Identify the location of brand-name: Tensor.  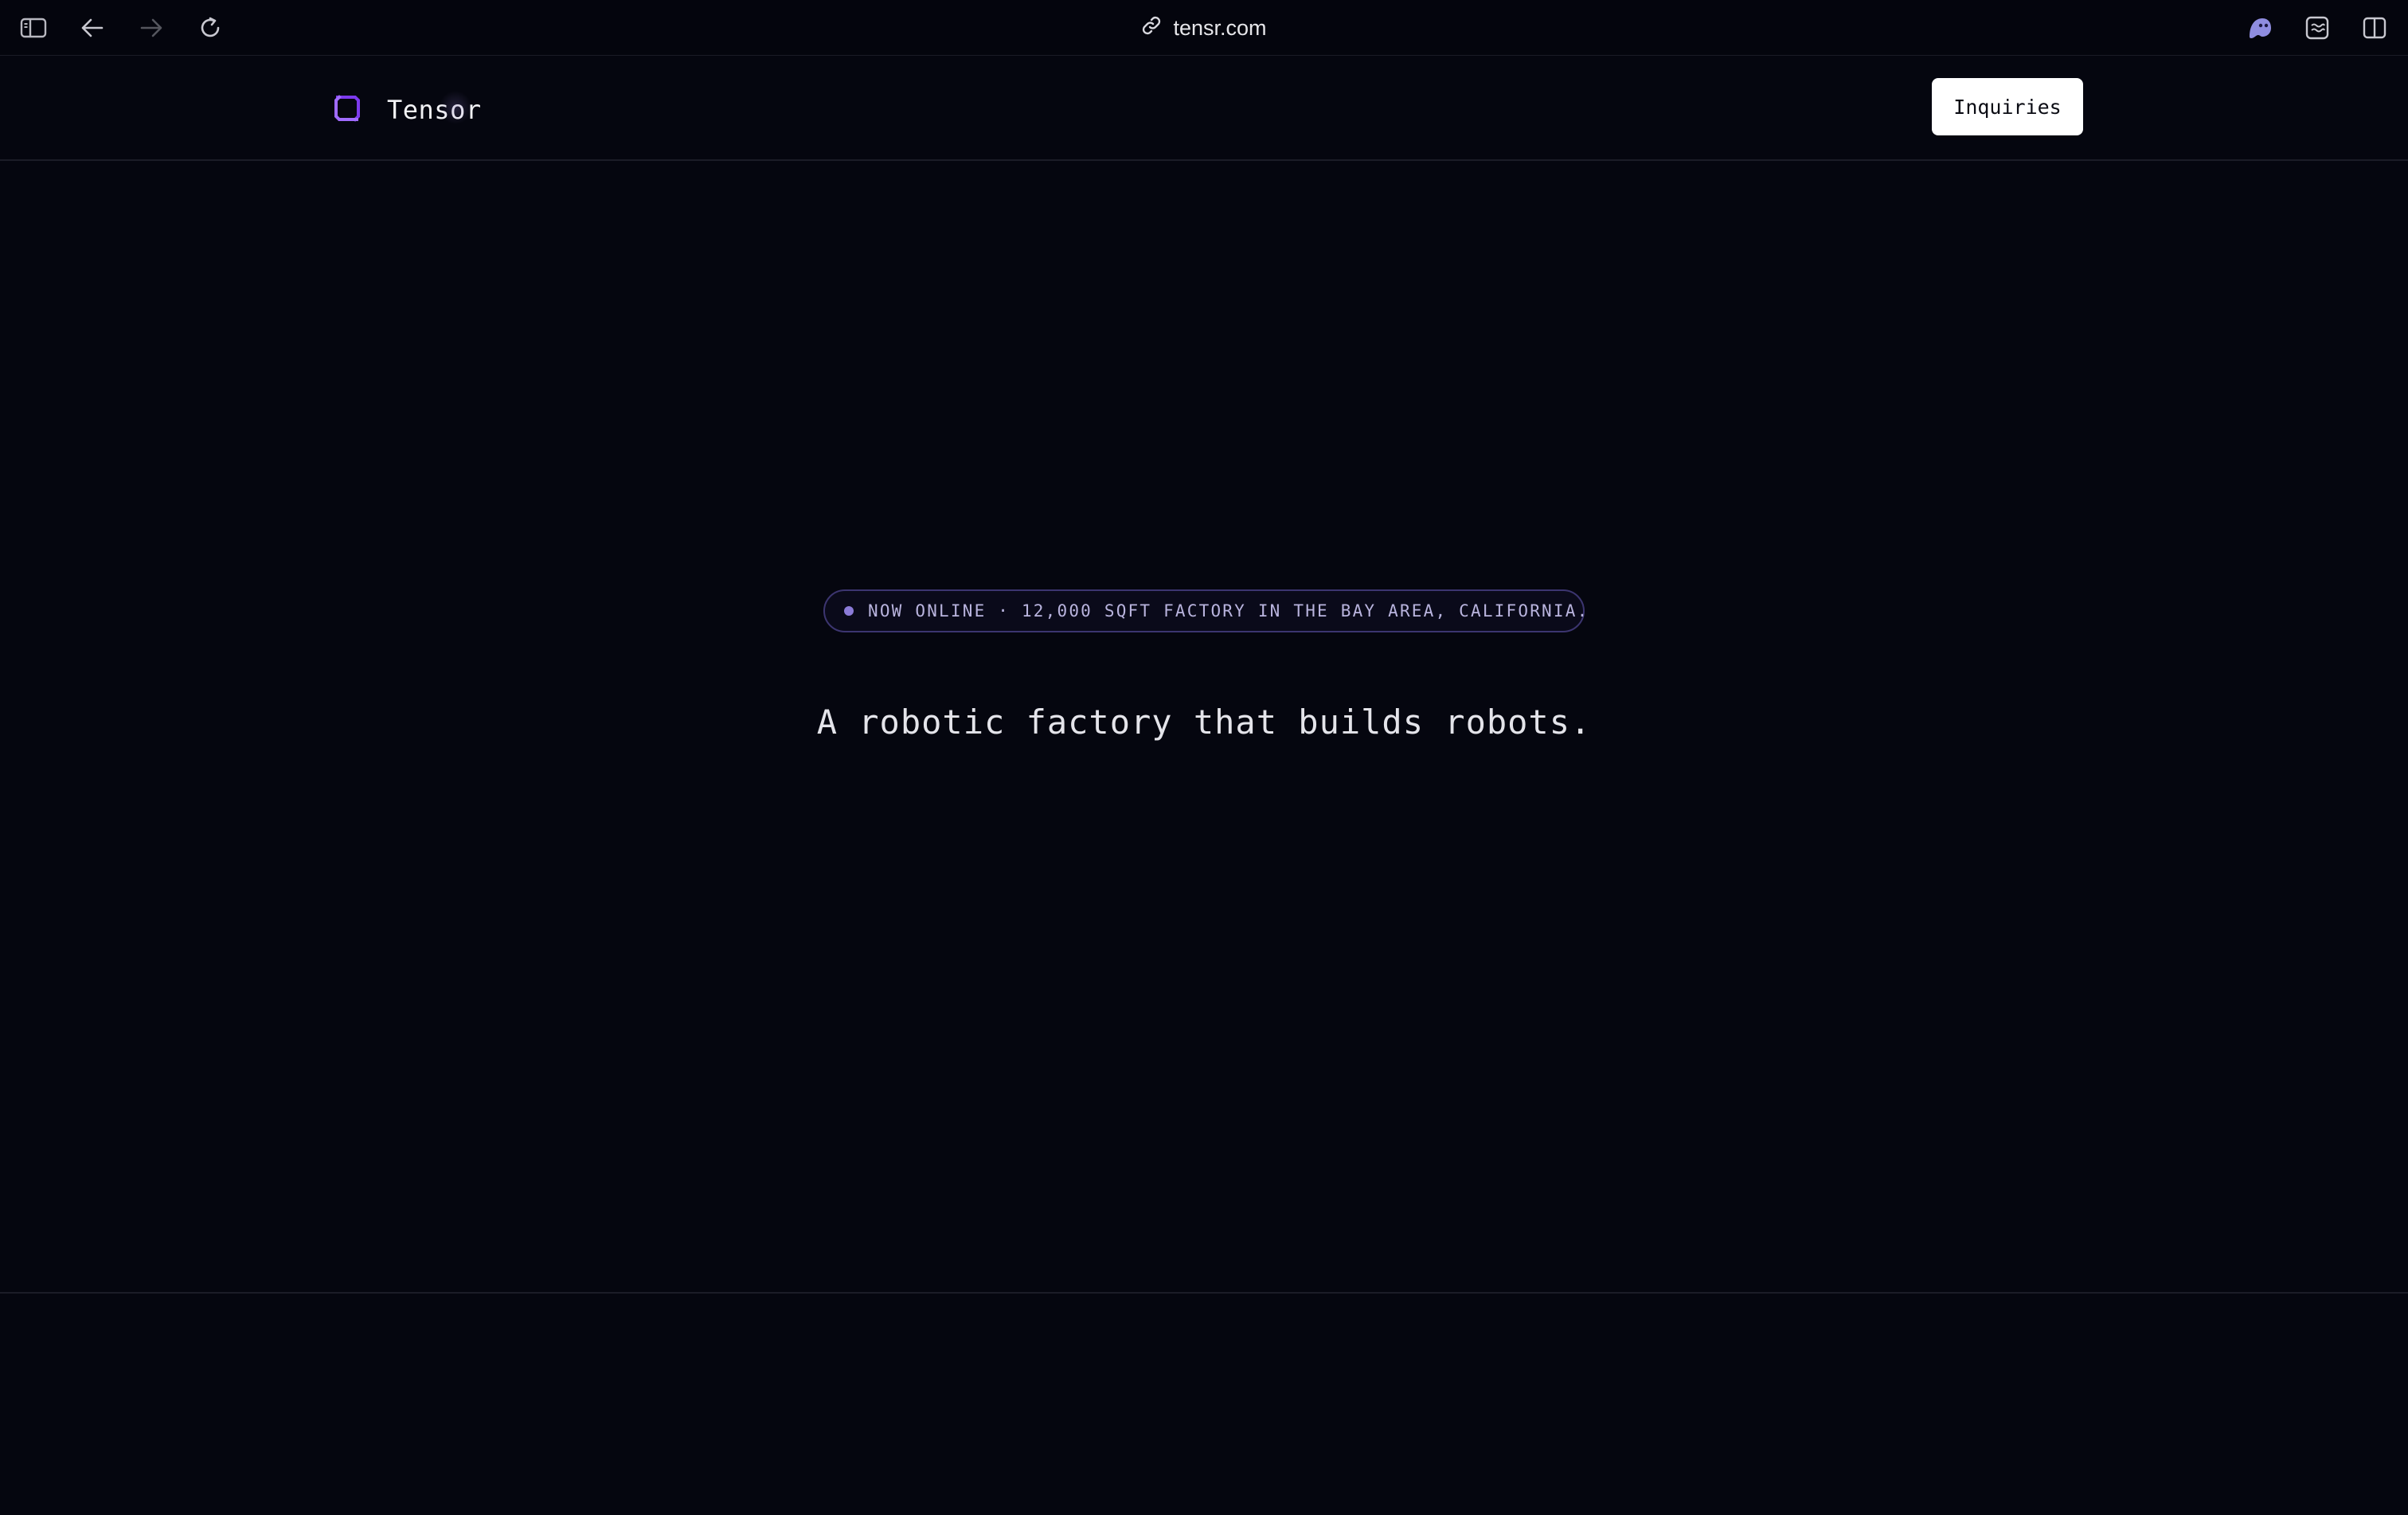
(434, 107).